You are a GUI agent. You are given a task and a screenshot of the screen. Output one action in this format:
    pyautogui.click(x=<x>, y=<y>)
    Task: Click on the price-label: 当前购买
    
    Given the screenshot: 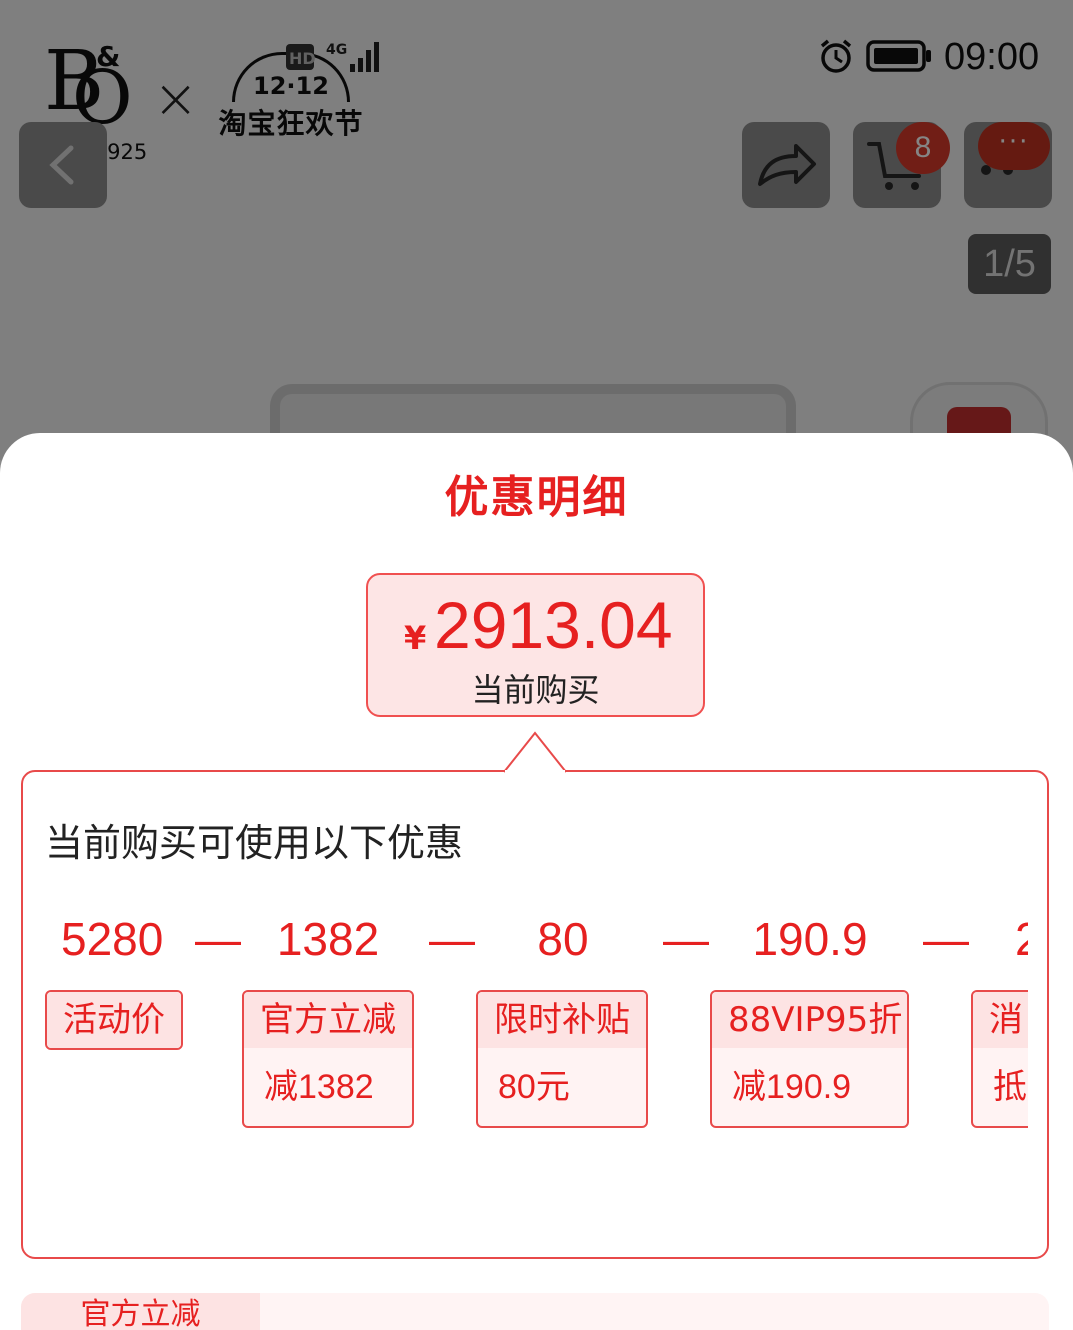 What is the action you would take?
    pyautogui.click(x=535, y=690)
    